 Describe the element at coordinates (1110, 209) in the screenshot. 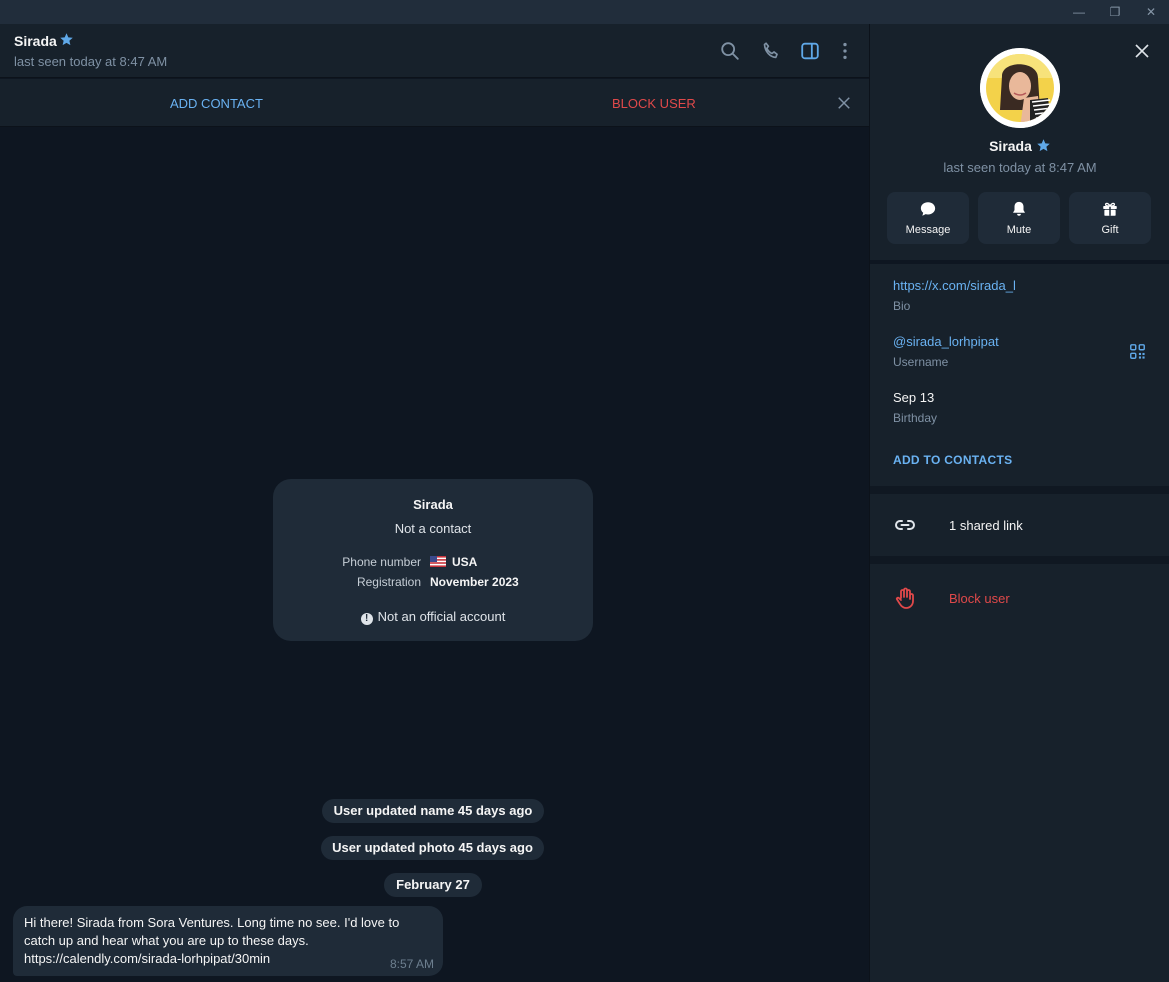

I see `gift-icon` at that location.